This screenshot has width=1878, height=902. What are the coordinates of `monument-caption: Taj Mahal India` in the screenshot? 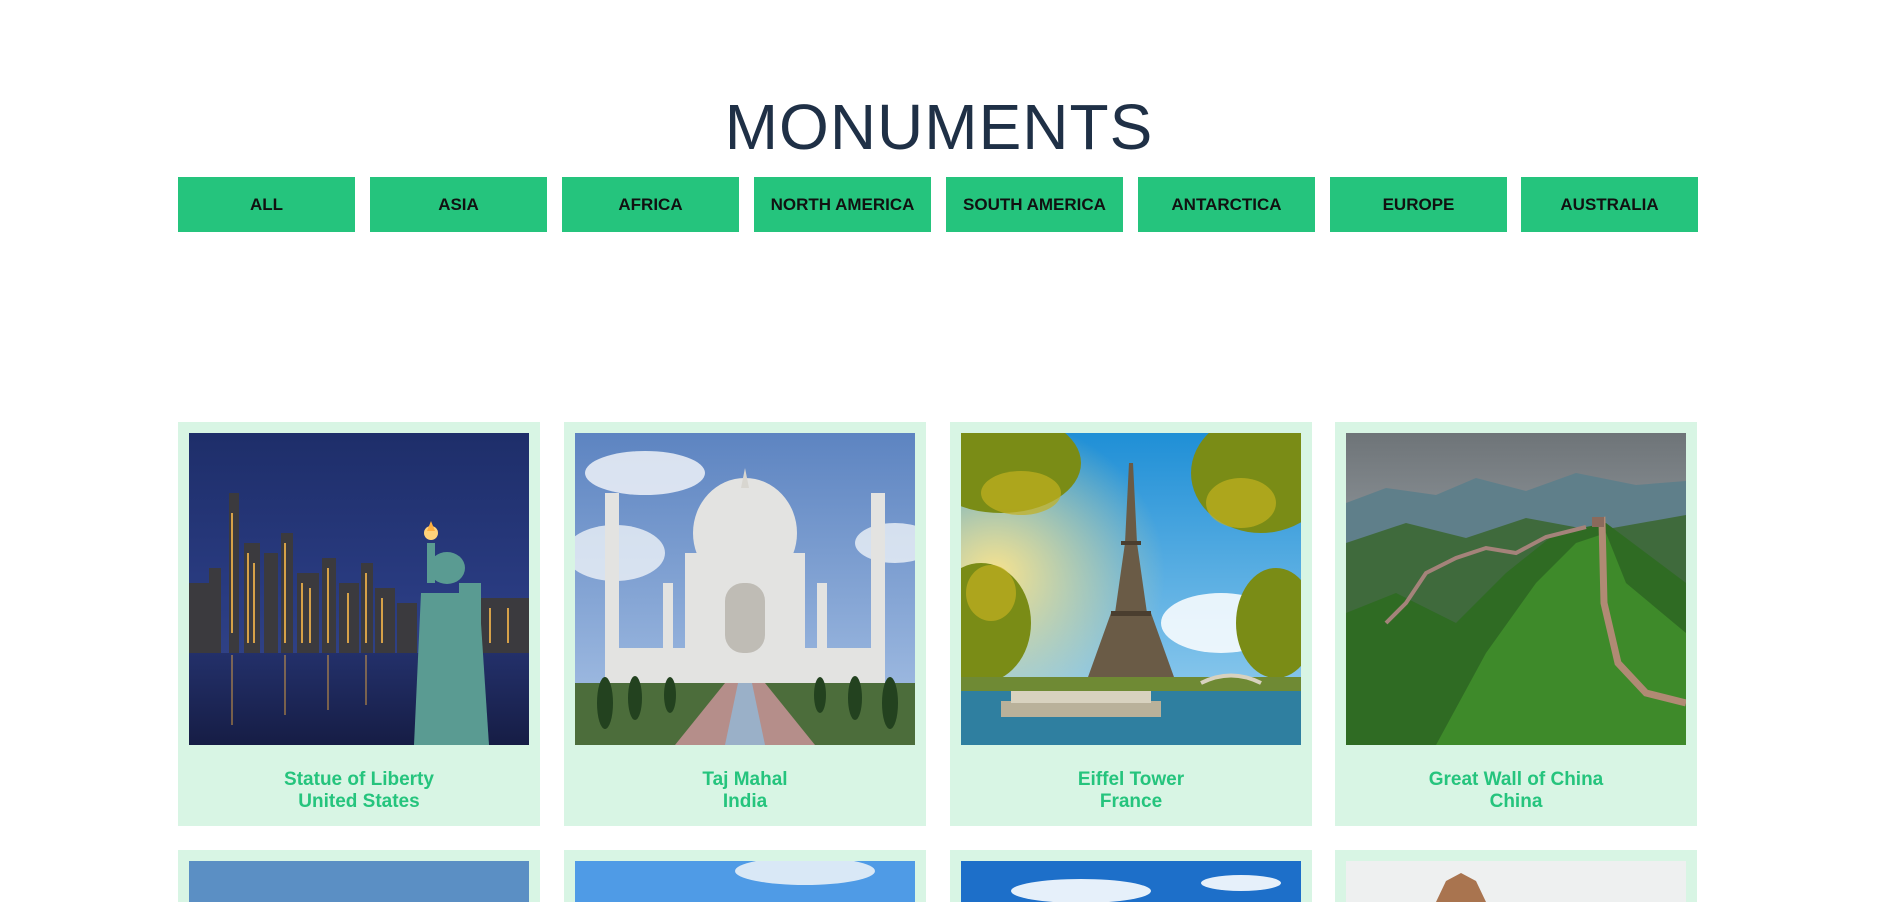 It's located at (745, 791).